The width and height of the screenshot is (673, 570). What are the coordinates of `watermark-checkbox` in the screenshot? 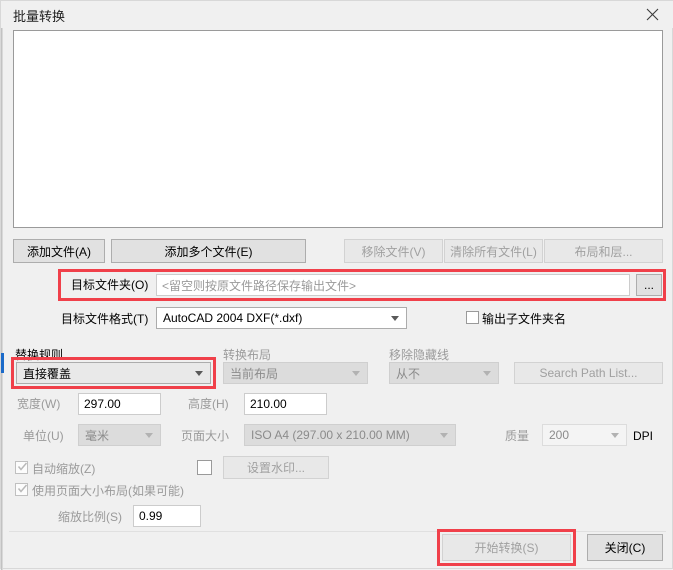 It's located at (204, 467).